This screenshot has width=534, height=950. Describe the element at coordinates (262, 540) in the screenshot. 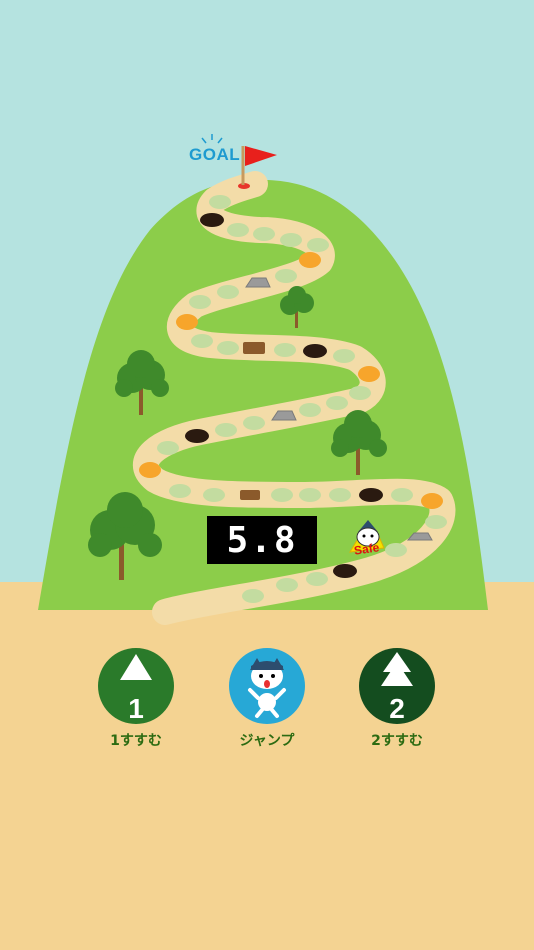

I see `timer-display: 5.8` at that location.